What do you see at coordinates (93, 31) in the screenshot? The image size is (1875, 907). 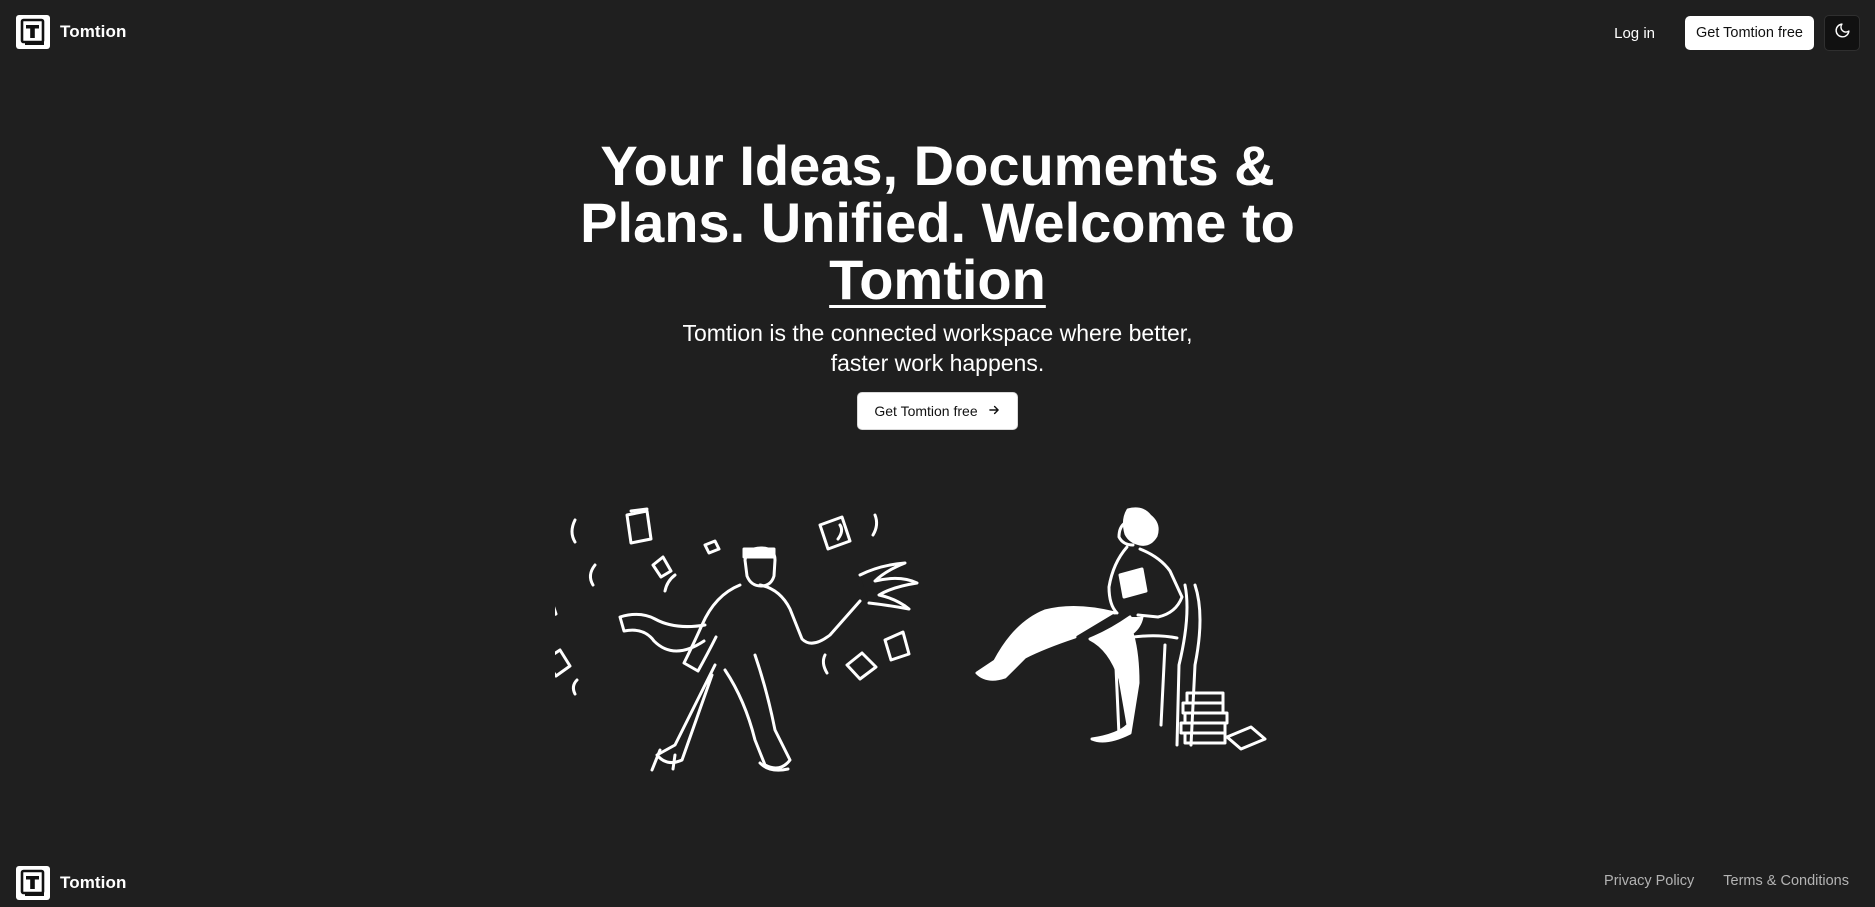 I see `brand-name: Tomtion` at bounding box center [93, 31].